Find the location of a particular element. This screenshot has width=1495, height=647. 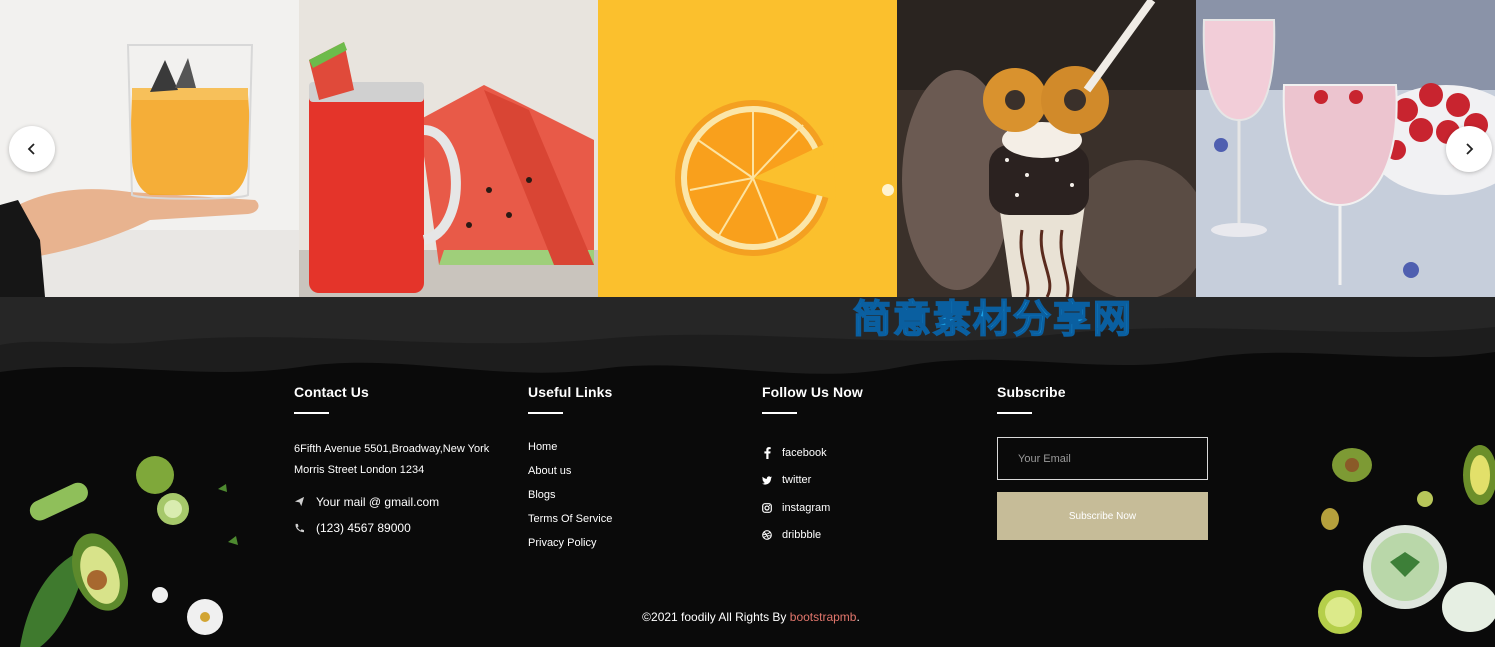

address-line-2: Morris Street London 1234 is located at coordinates (359, 470).